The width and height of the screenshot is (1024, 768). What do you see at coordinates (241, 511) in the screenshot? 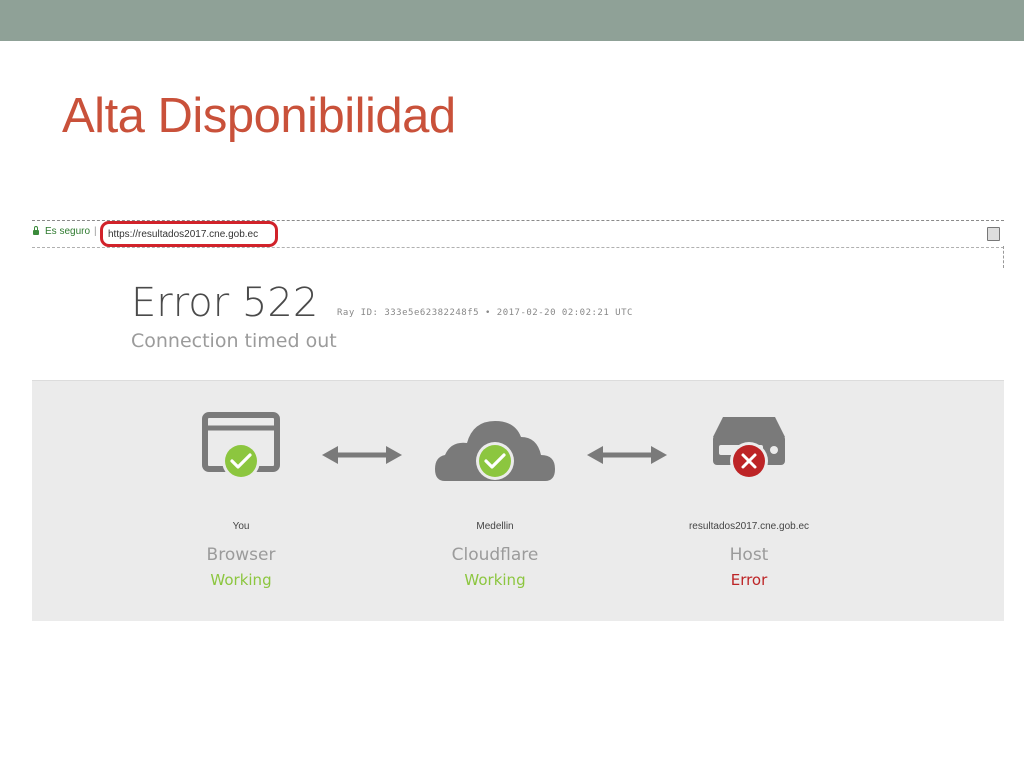
I see `browser-node: You Browser Working` at bounding box center [241, 511].